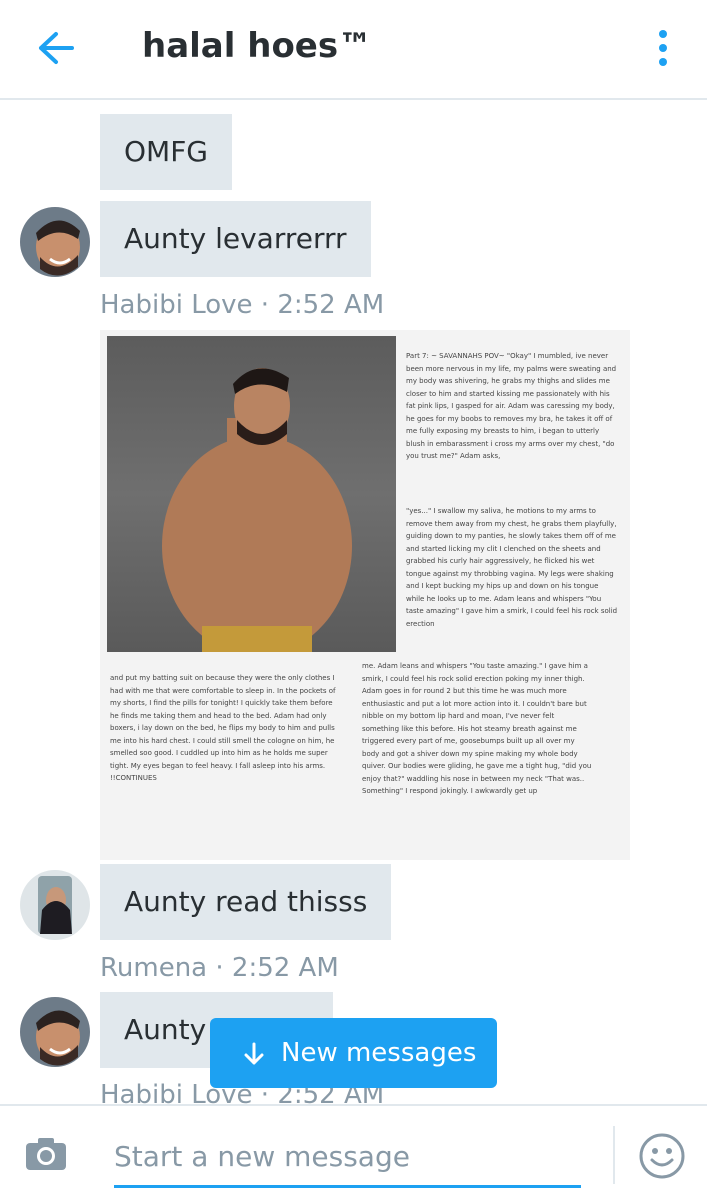 The image size is (707, 1200). I want to click on message-meta: Rumena · 2:52 AM, so click(219, 968).